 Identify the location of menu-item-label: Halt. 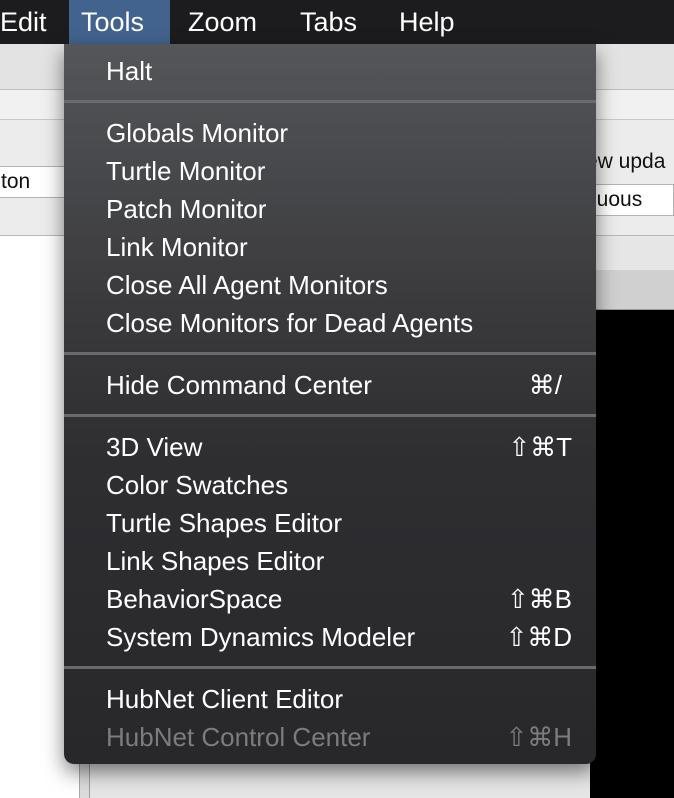
(129, 71).